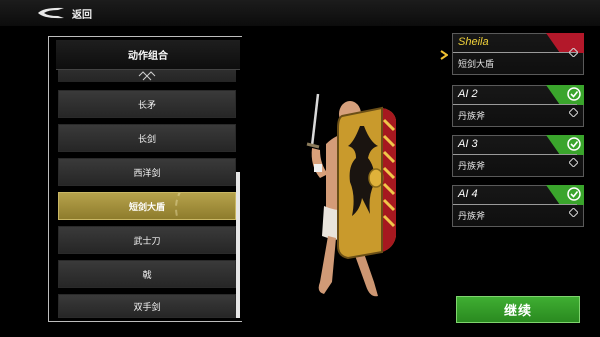  I want to click on list-item-label: 短剑大盾, so click(146, 207).